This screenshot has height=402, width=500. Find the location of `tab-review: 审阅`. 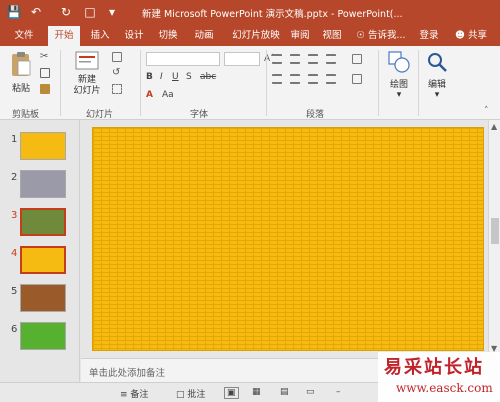

tab-review: 审阅 is located at coordinates (300, 36).